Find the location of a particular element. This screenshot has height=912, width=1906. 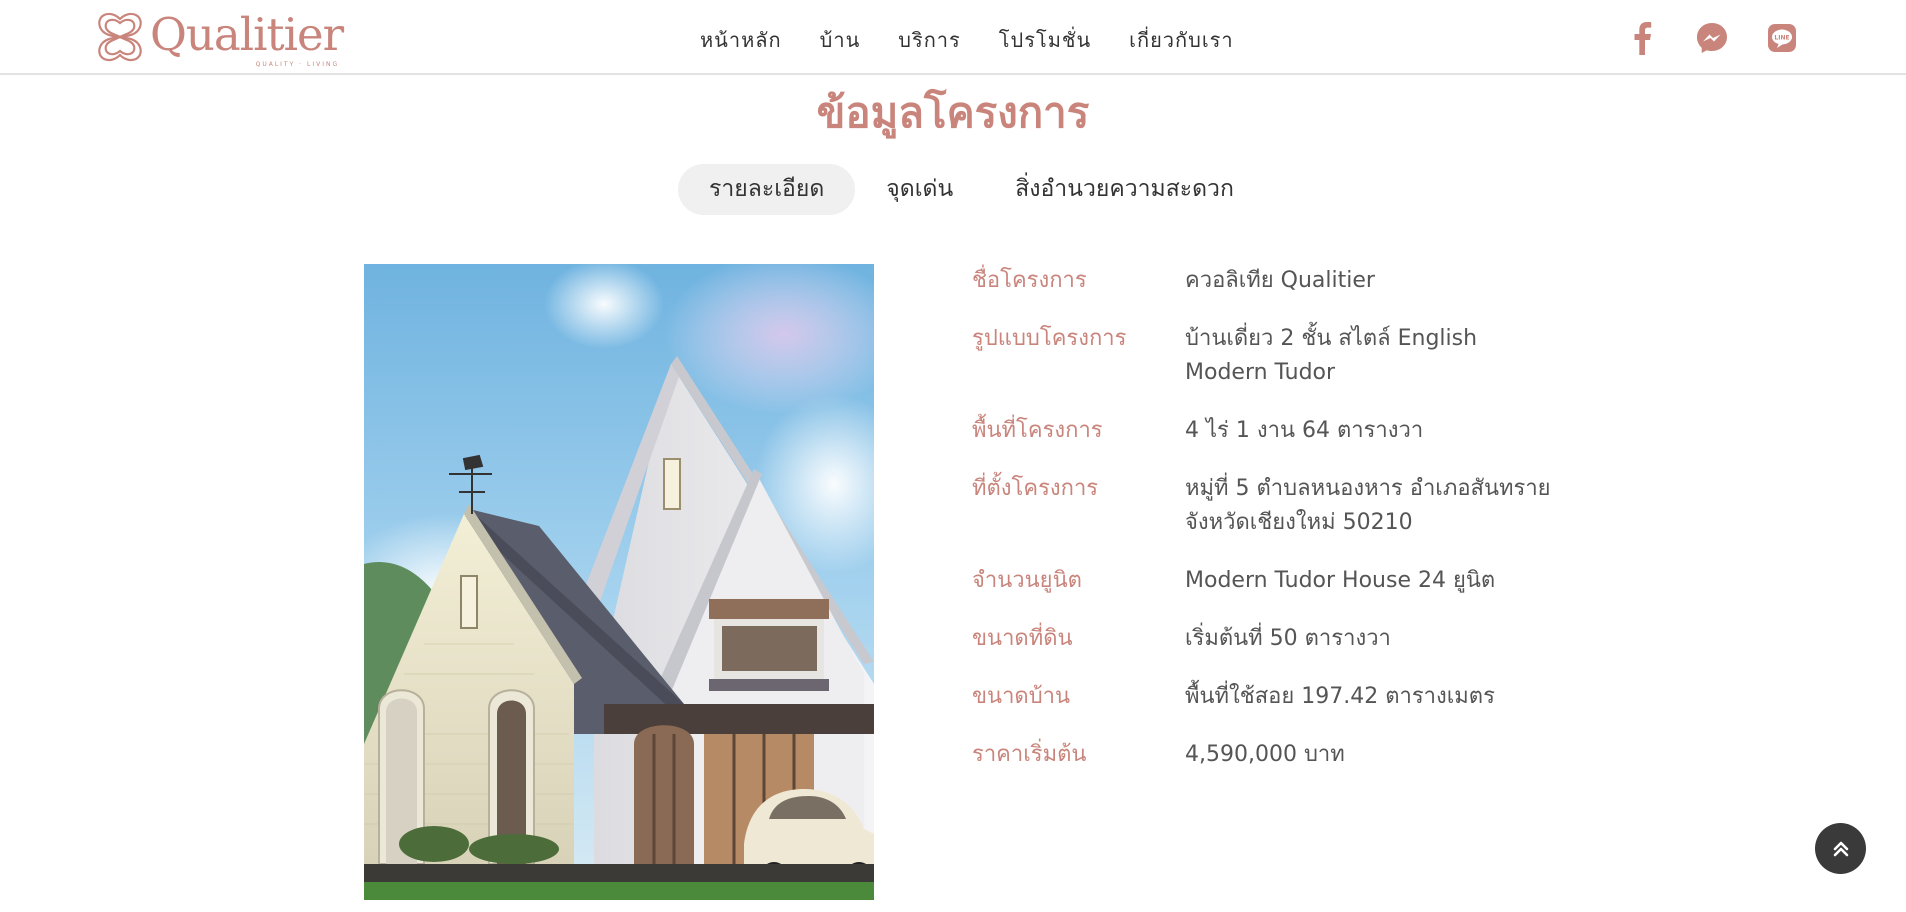

detail-row: ชื่อโครงการ ควอลิเทีย Qualitier is located at coordinates (1272, 281).